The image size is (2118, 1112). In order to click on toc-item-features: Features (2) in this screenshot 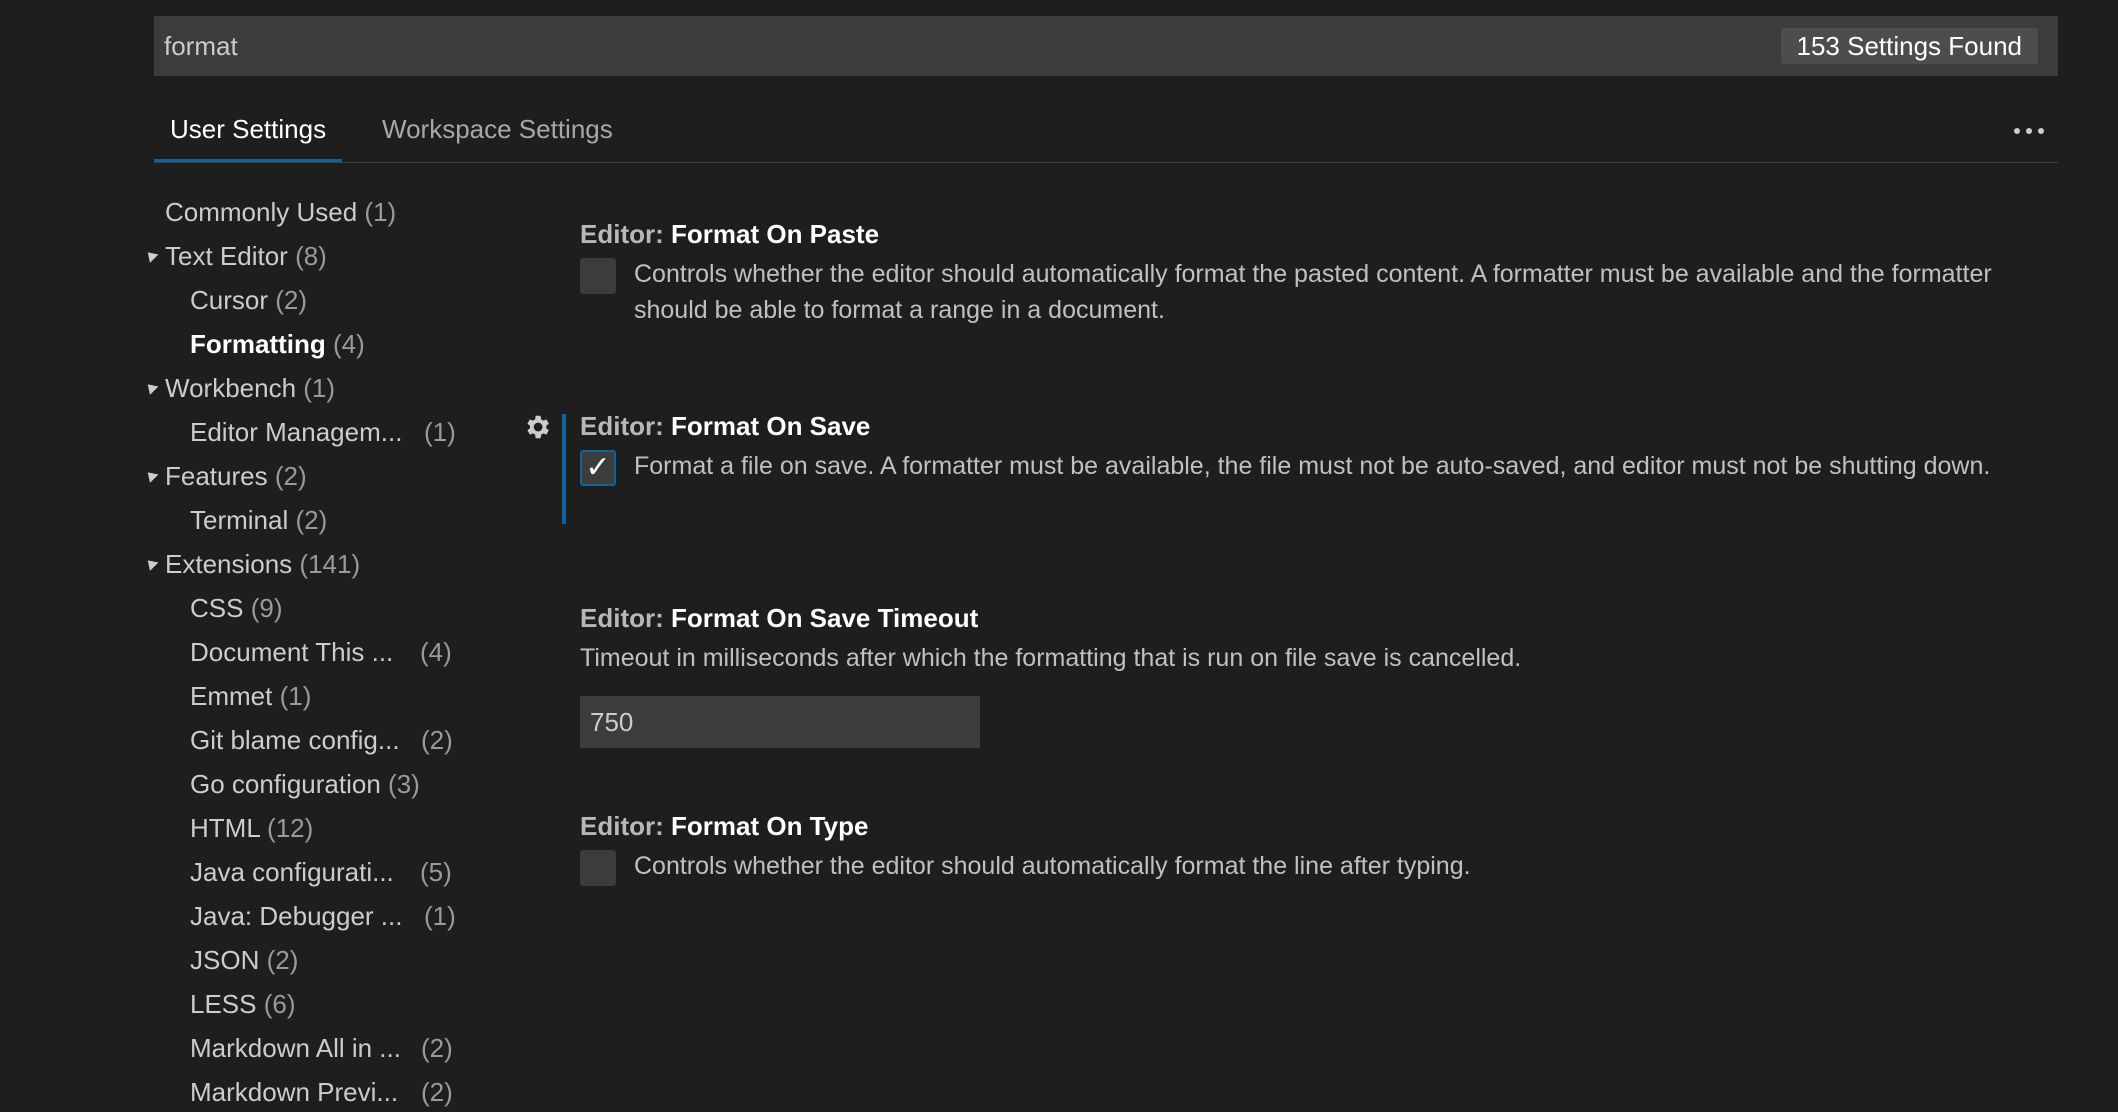, I will do `click(225, 476)`.